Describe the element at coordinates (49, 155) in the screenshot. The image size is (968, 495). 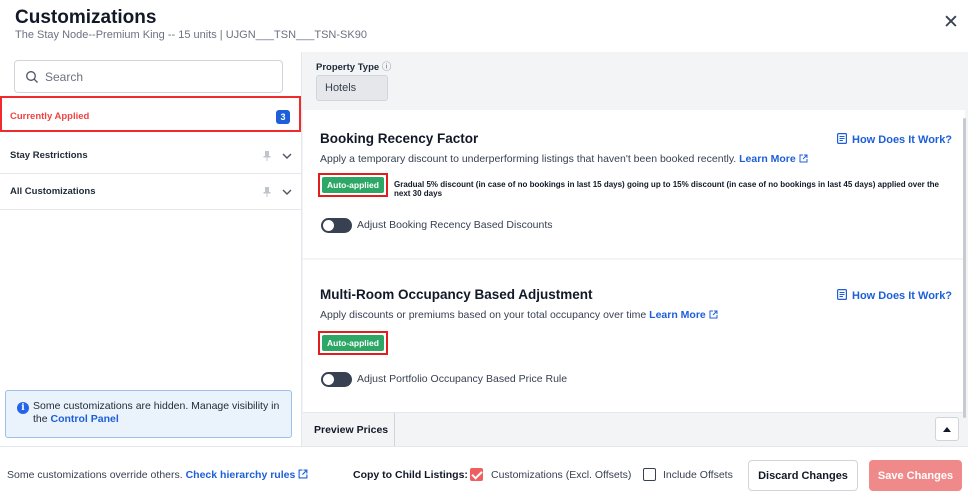
I see `sidebar-item-label: Stay Restrictions` at that location.